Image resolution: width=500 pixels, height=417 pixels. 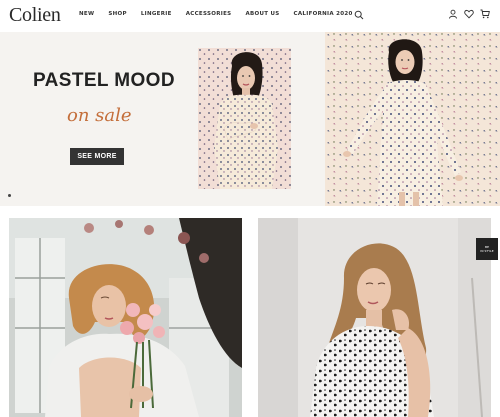 I want to click on slider-dot, so click(x=9, y=195).